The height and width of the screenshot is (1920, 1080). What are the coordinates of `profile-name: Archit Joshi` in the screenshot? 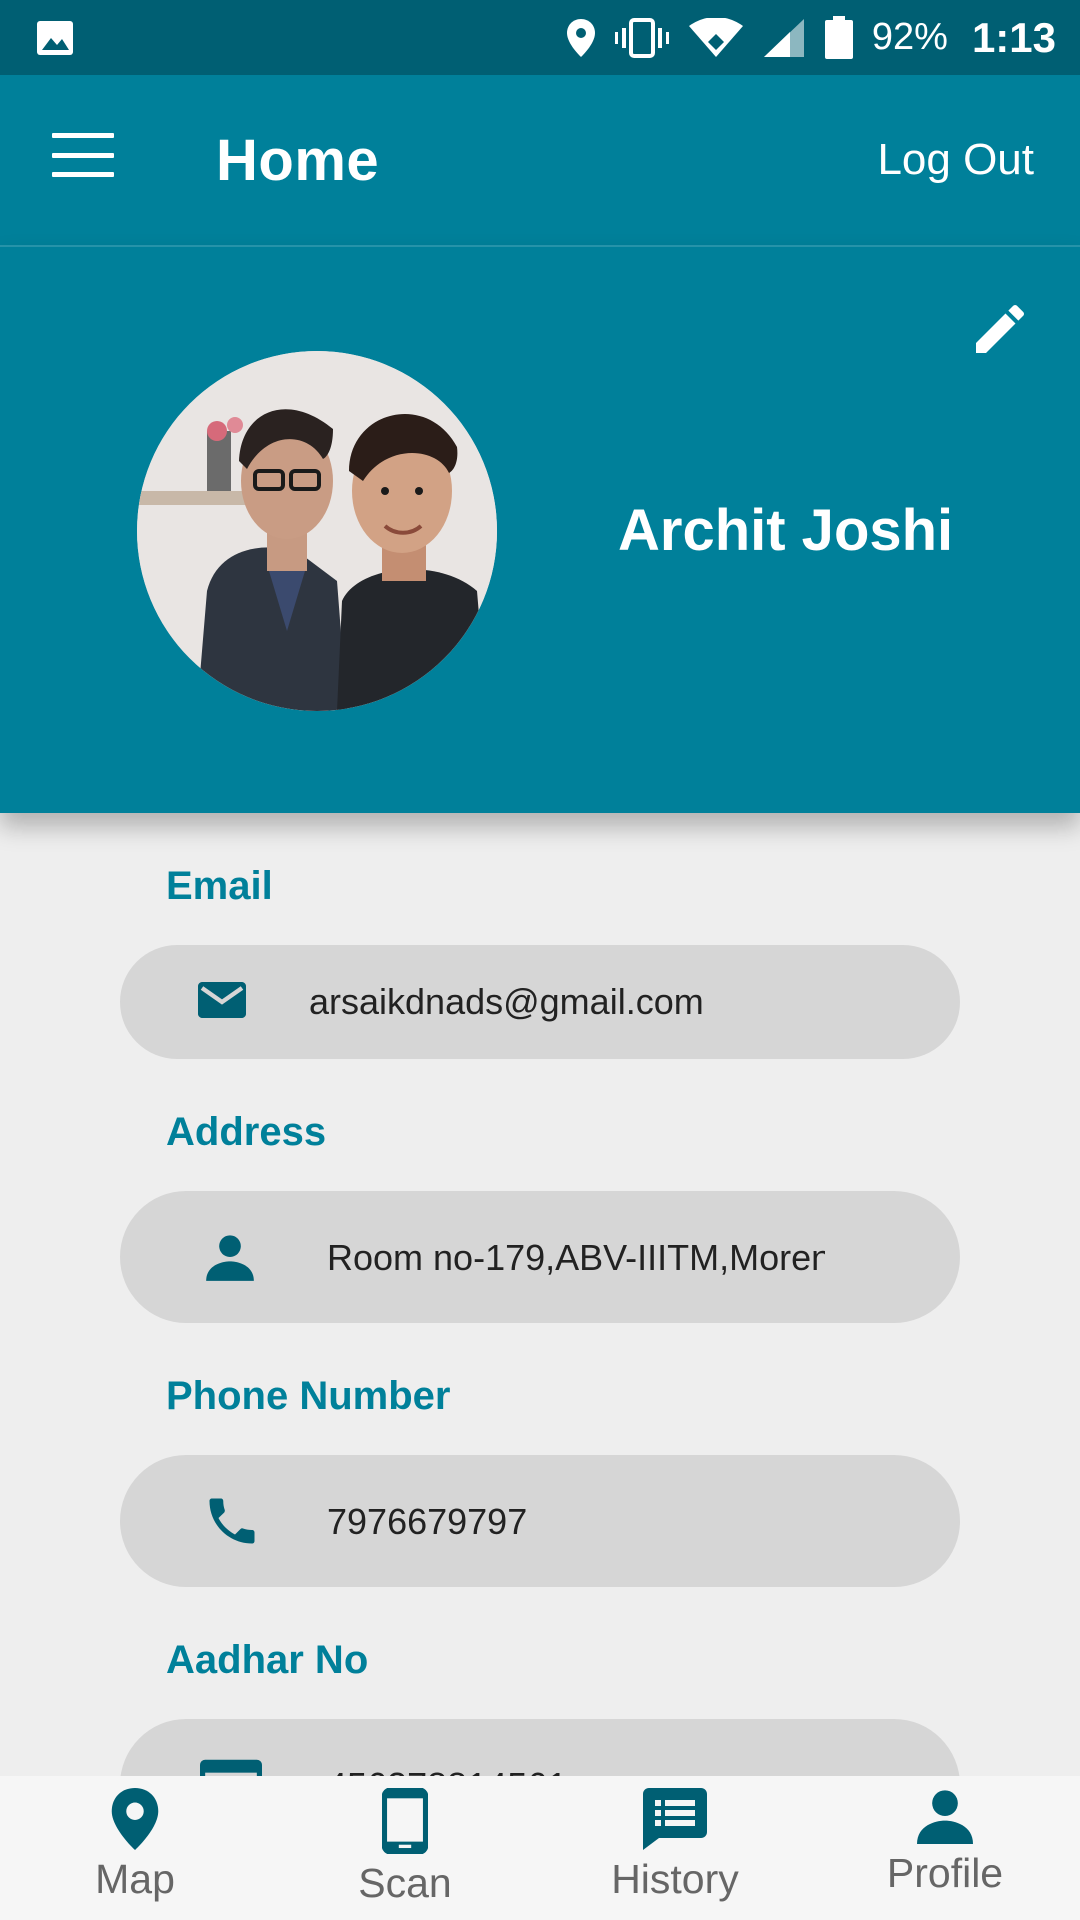 It's located at (786, 530).